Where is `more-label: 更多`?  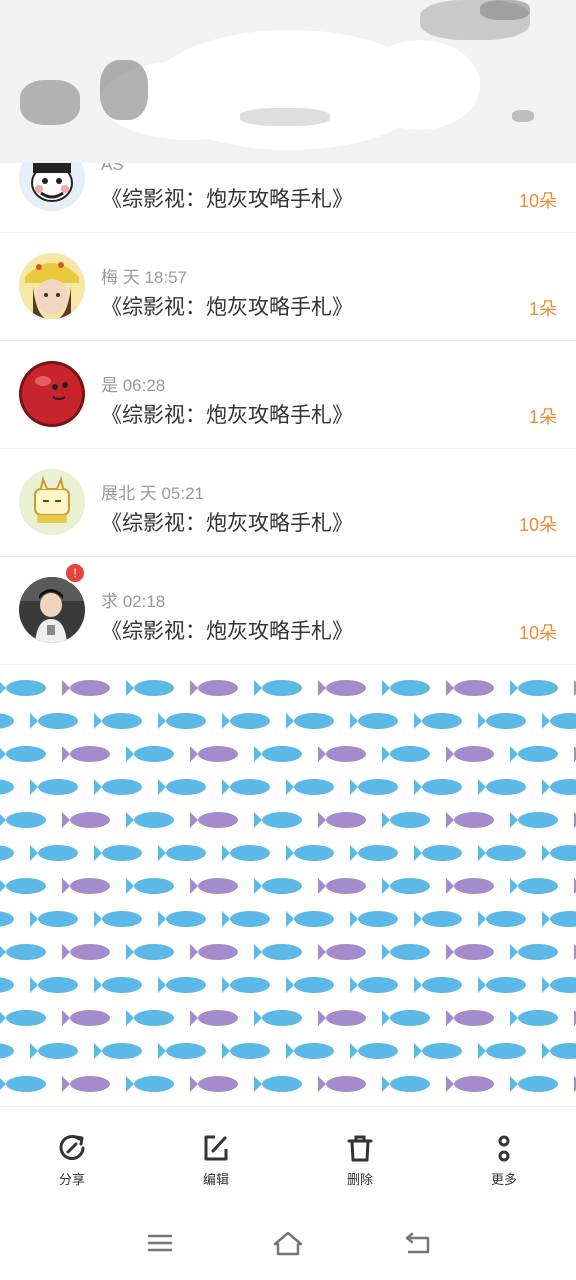 more-label: 更多 is located at coordinates (503, 1179).